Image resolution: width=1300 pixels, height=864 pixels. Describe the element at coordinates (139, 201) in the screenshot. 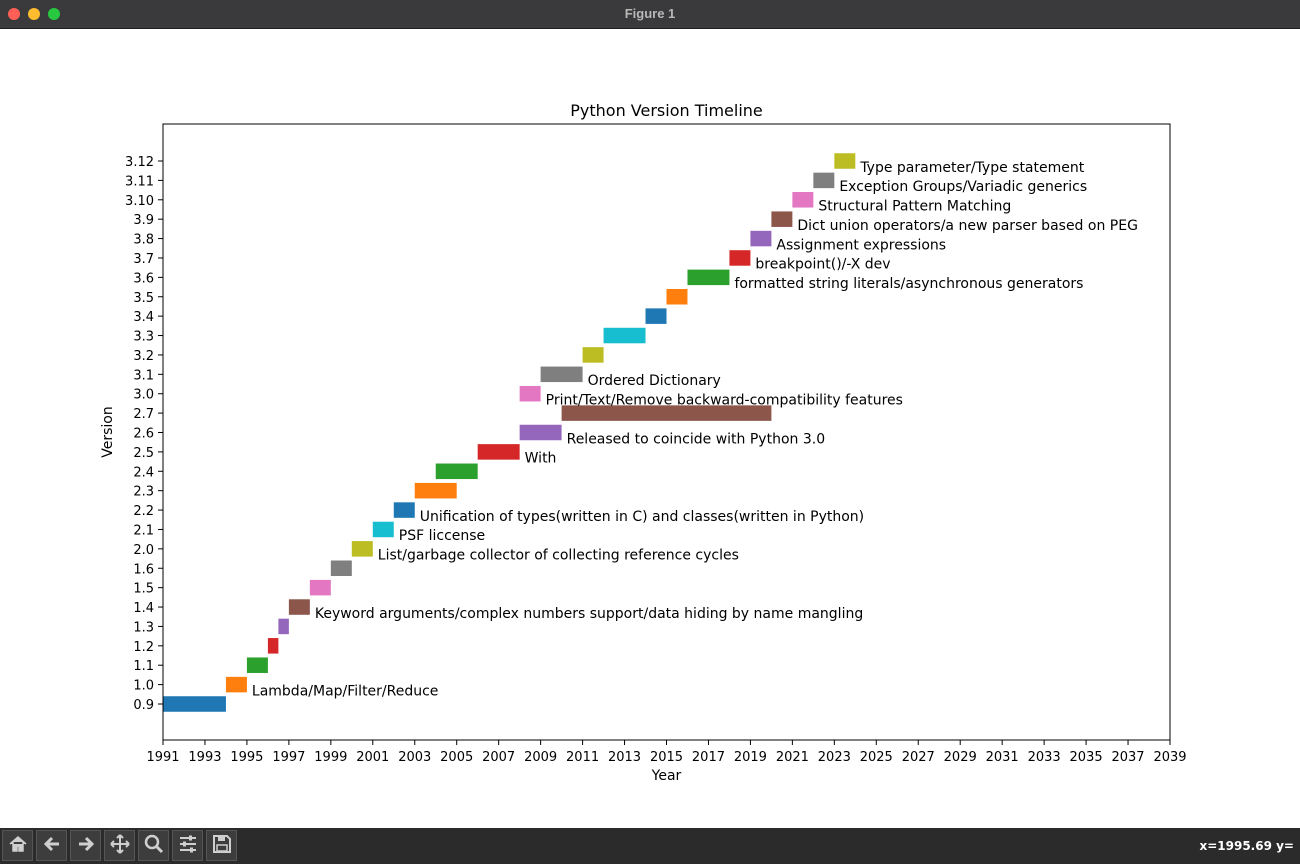

I see `y-tick-label: 3.10` at that location.